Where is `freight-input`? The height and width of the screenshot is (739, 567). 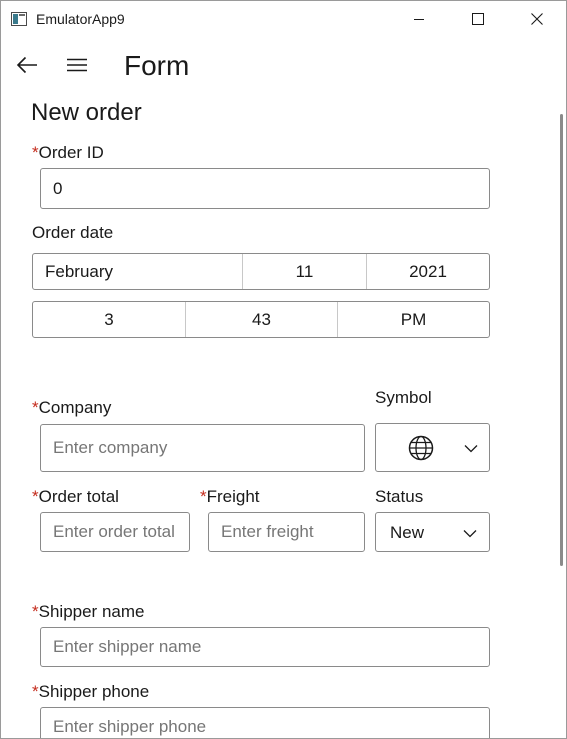
freight-input is located at coordinates (286, 532).